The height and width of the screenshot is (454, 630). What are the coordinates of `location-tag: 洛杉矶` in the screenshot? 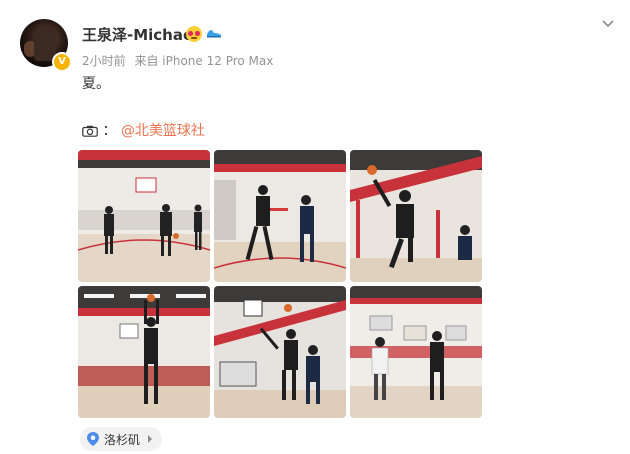 It's located at (121, 439).